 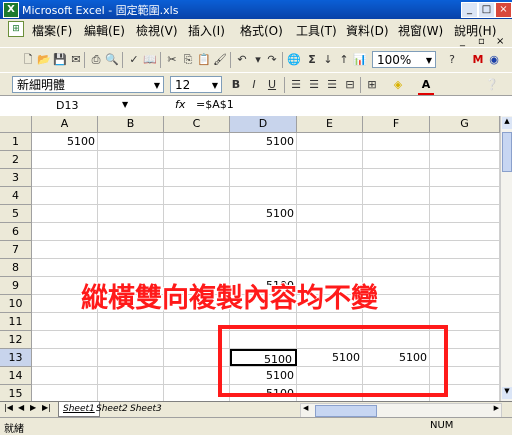 What do you see at coordinates (503, 10) in the screenshot?
I see `close-button: ×` at bounding box center [503, 10].